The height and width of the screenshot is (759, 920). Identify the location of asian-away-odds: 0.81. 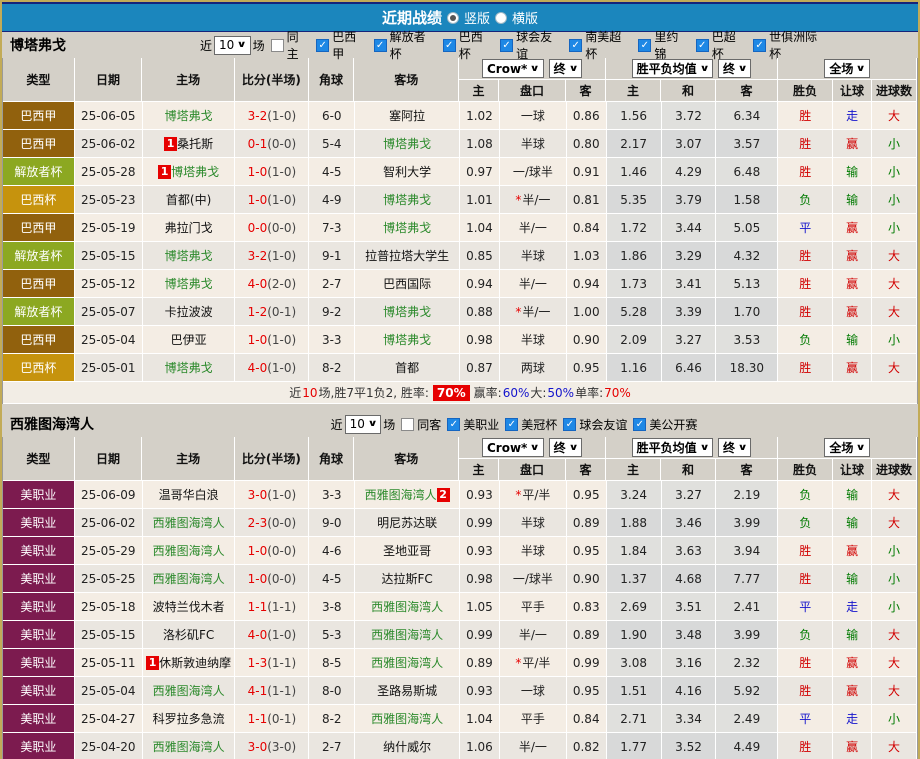
(586, 200).